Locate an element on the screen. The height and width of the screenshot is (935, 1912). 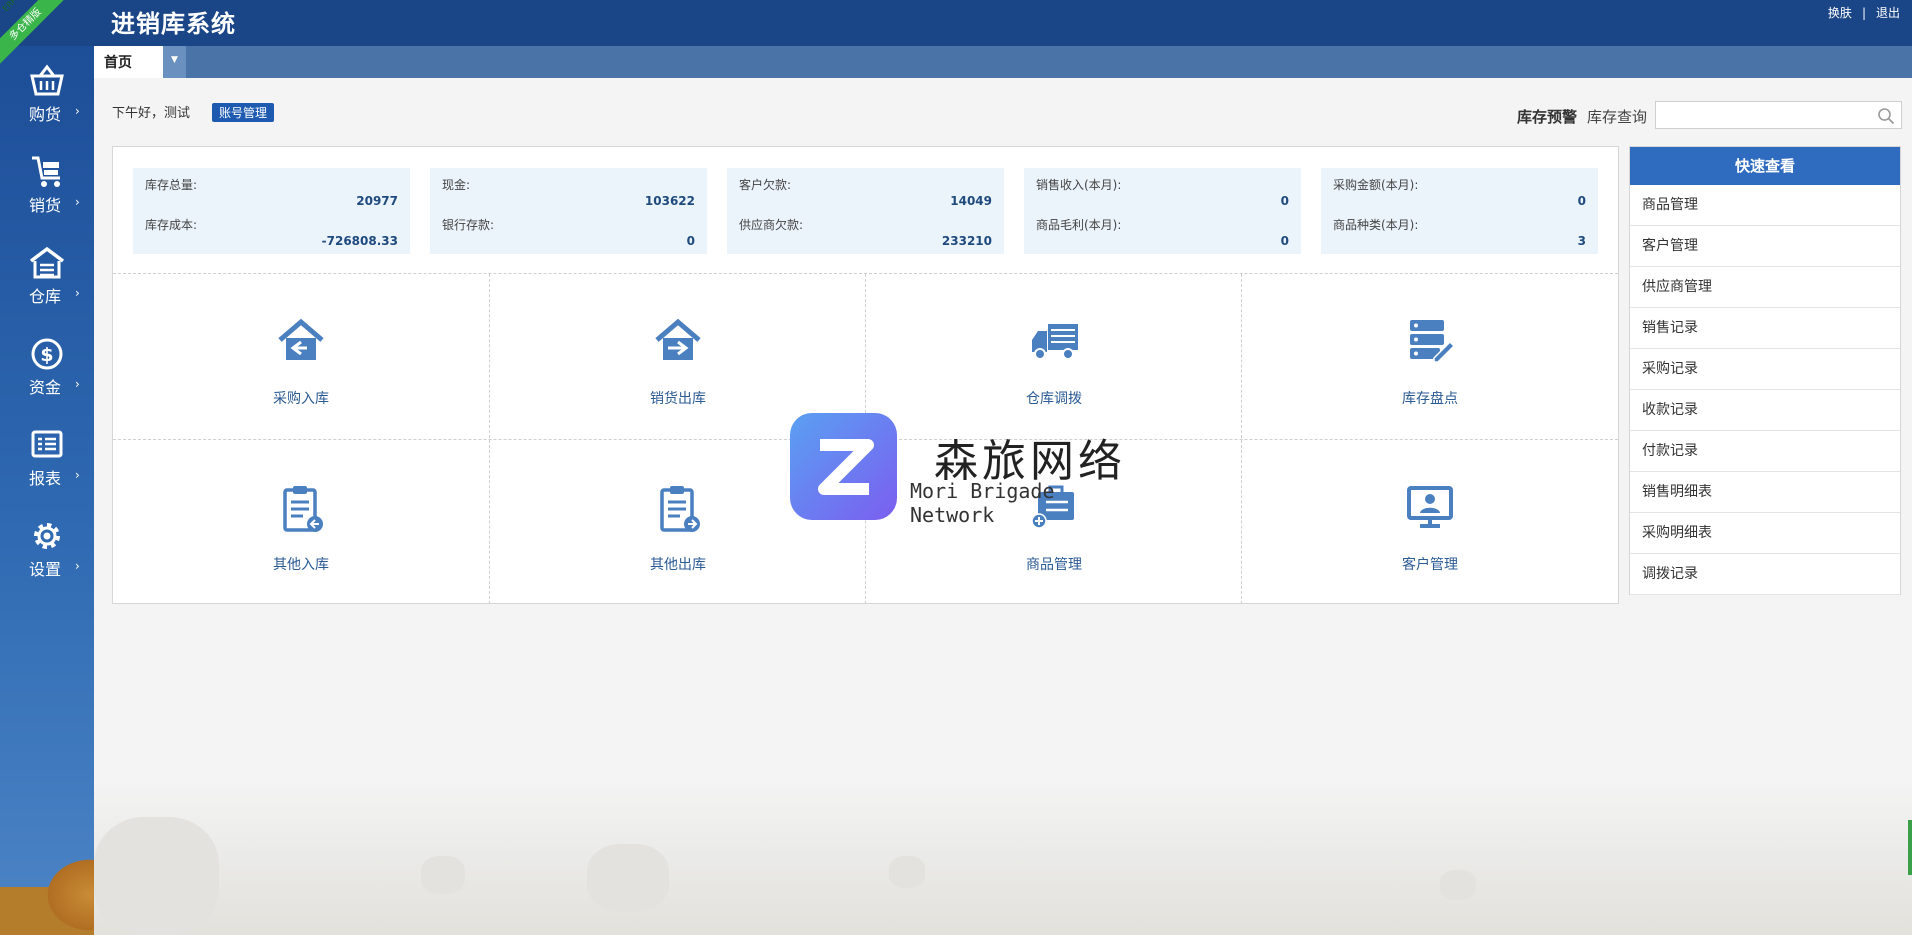
edition-label: 多仓精版 is located at coordinates (35, 35).